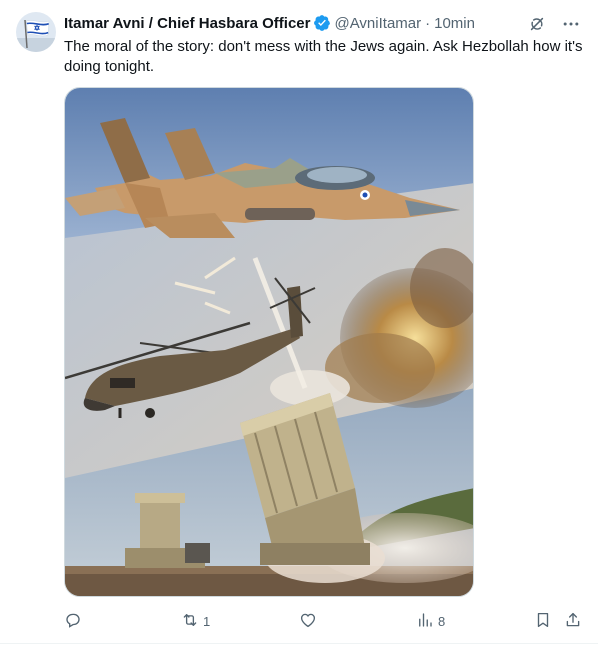 The width and height of the screenshot is (598, 650). I want to click on header-actions, so click(554, 24).